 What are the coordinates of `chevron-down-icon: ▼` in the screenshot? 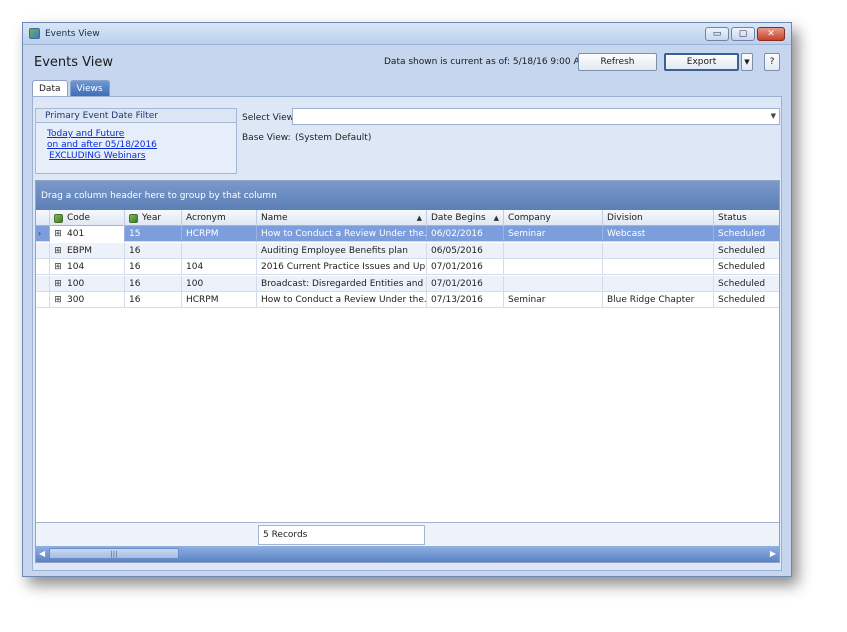 It's located at (773, 116).